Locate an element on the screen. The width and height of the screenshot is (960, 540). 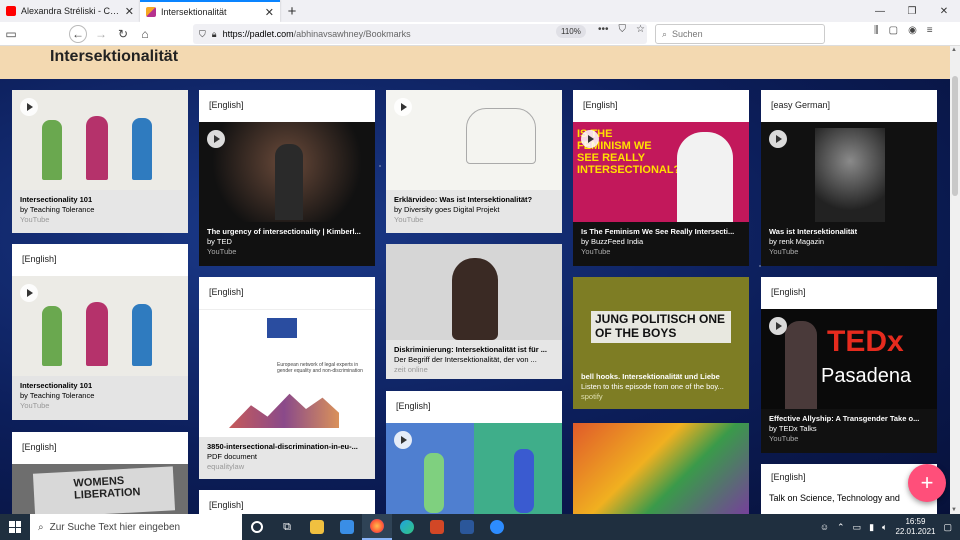
card-food-image is located at coordinates (661, 468).